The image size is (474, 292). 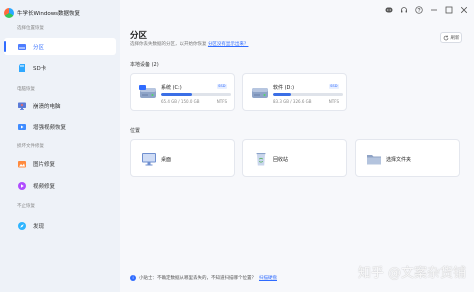 What do you see at coordinates (44, 186) in the screenshot?
I see `sidebar-item-label: 视频修复` at bounding box center [44, 186].